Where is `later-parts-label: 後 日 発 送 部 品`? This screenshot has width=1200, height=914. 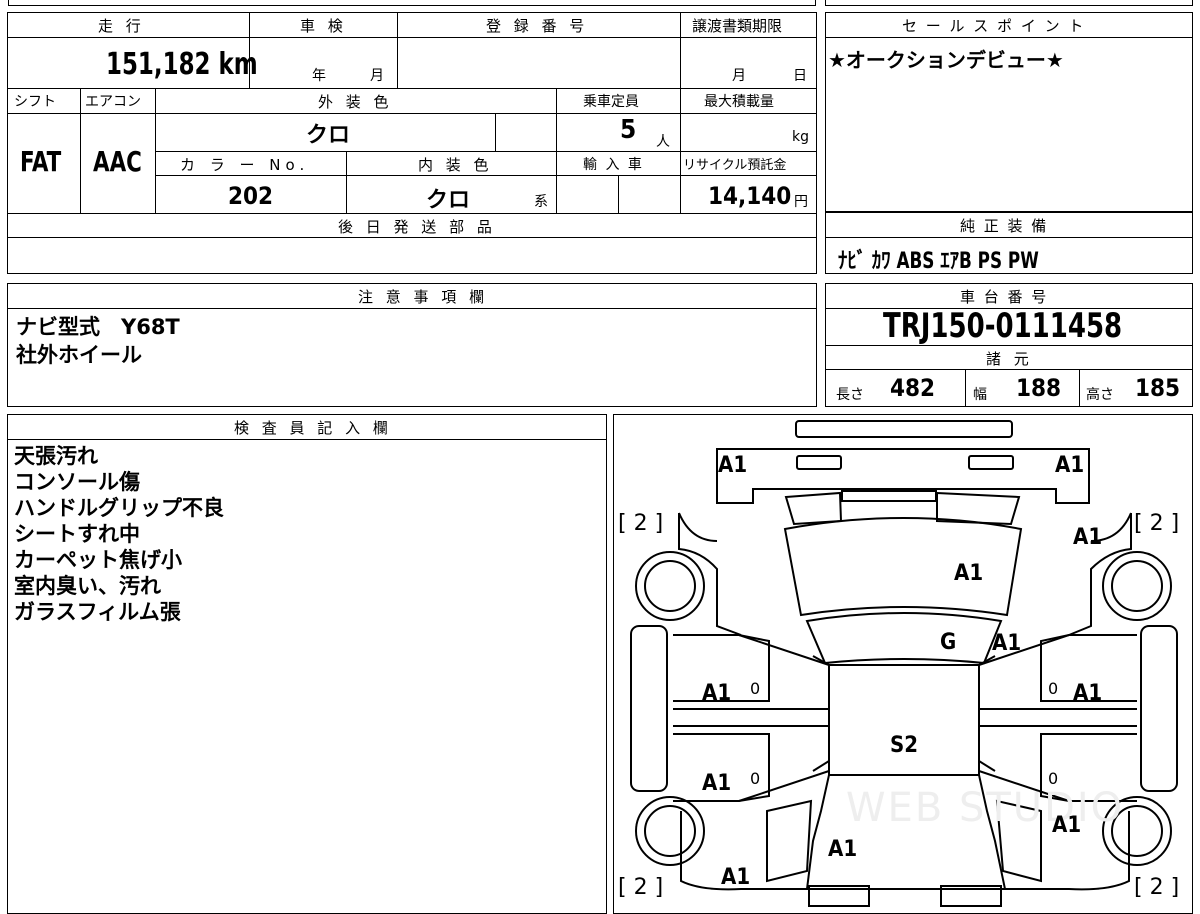 later-parts-label: 後 日 発 送 部 品 is located at coordinates (417, 227).